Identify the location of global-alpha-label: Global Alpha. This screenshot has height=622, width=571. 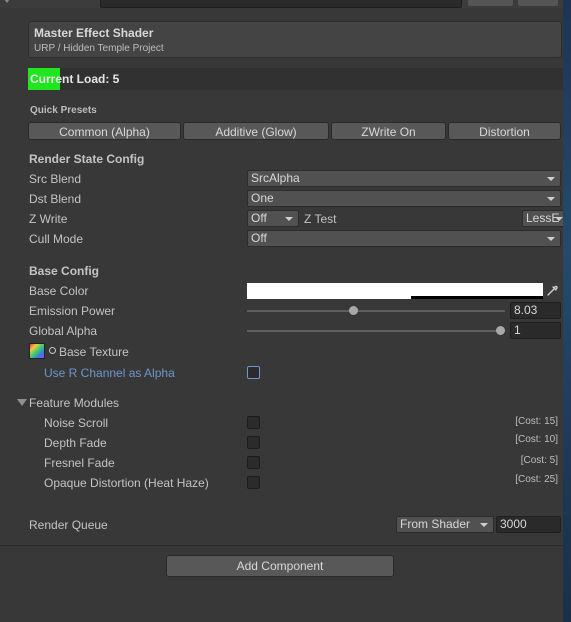
(63, 331).